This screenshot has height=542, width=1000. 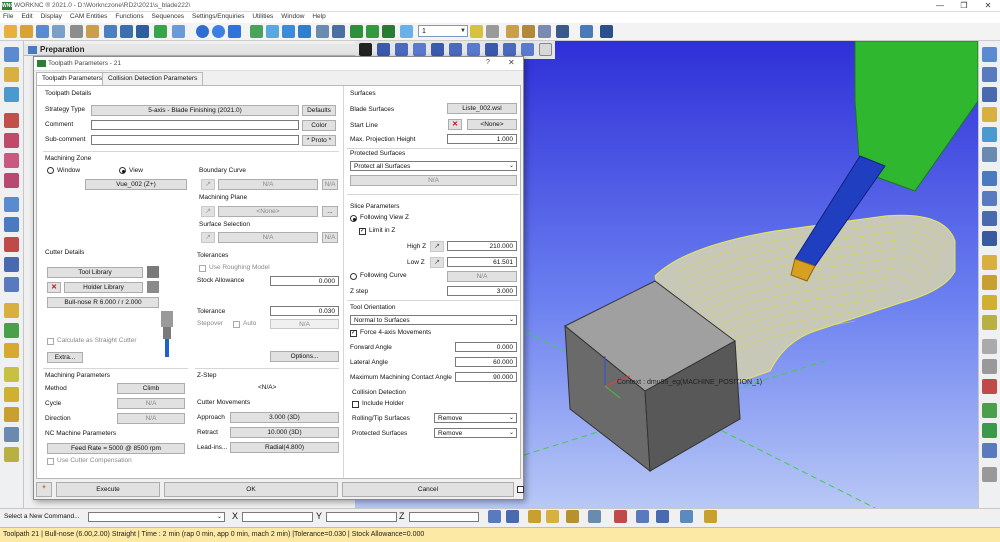 I want to click on save-icon, so click(x=42, y=31).